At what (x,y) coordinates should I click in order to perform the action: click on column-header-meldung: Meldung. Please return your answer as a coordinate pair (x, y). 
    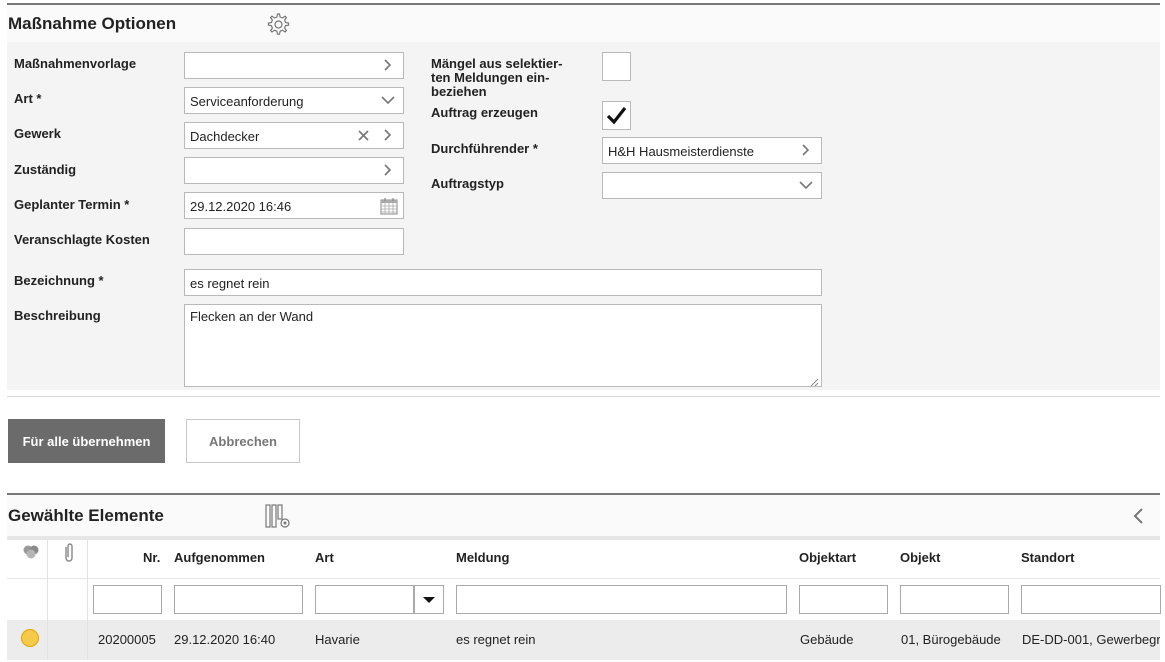
    Looking at the image, I should click on (482, 557).